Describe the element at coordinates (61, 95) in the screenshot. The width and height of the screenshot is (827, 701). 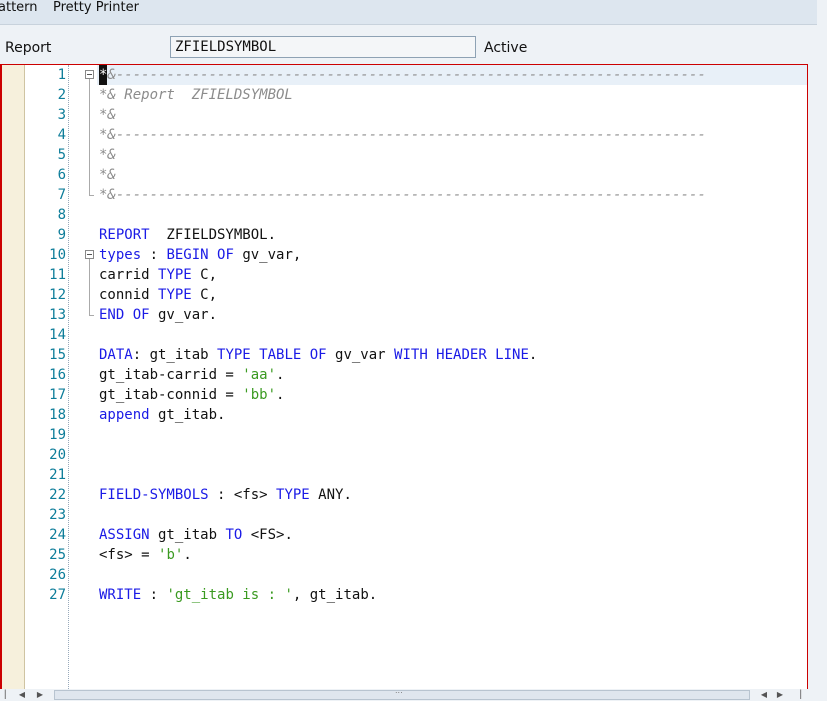
I see `line-number: 2` at that location.